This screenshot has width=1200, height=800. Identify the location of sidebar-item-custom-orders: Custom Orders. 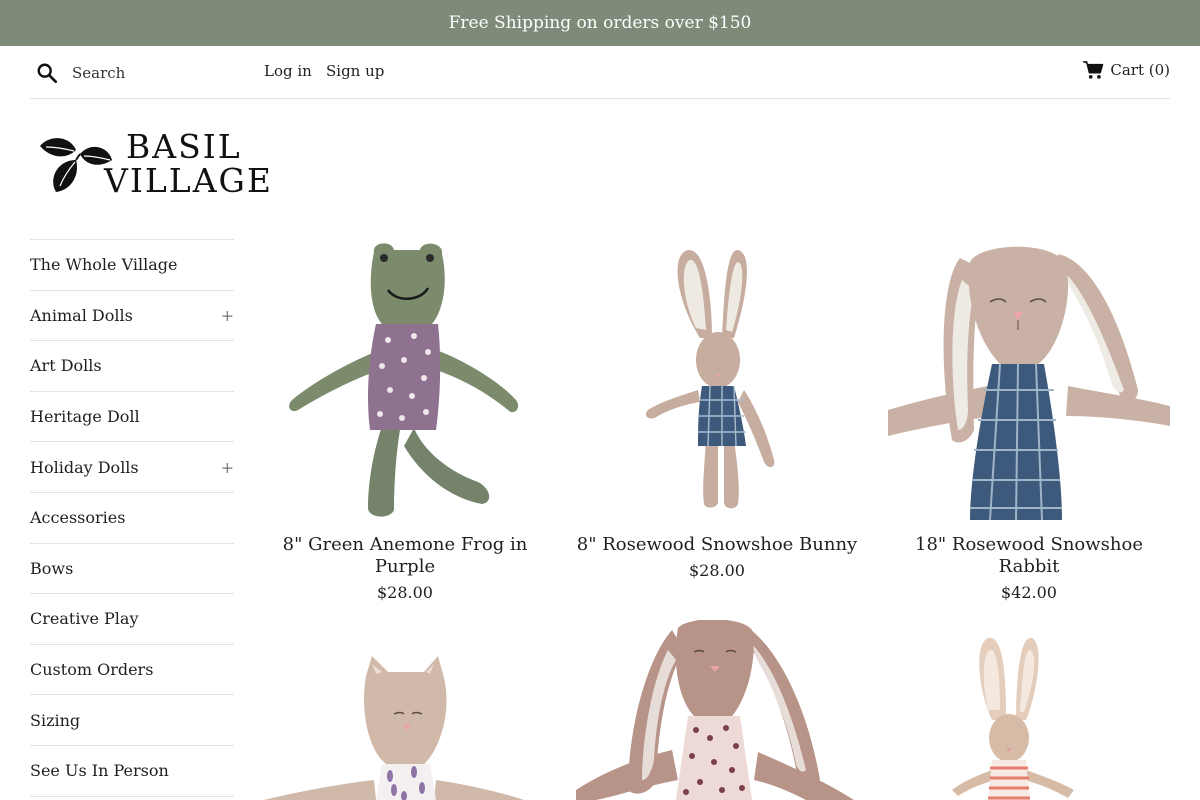
(132, 670).